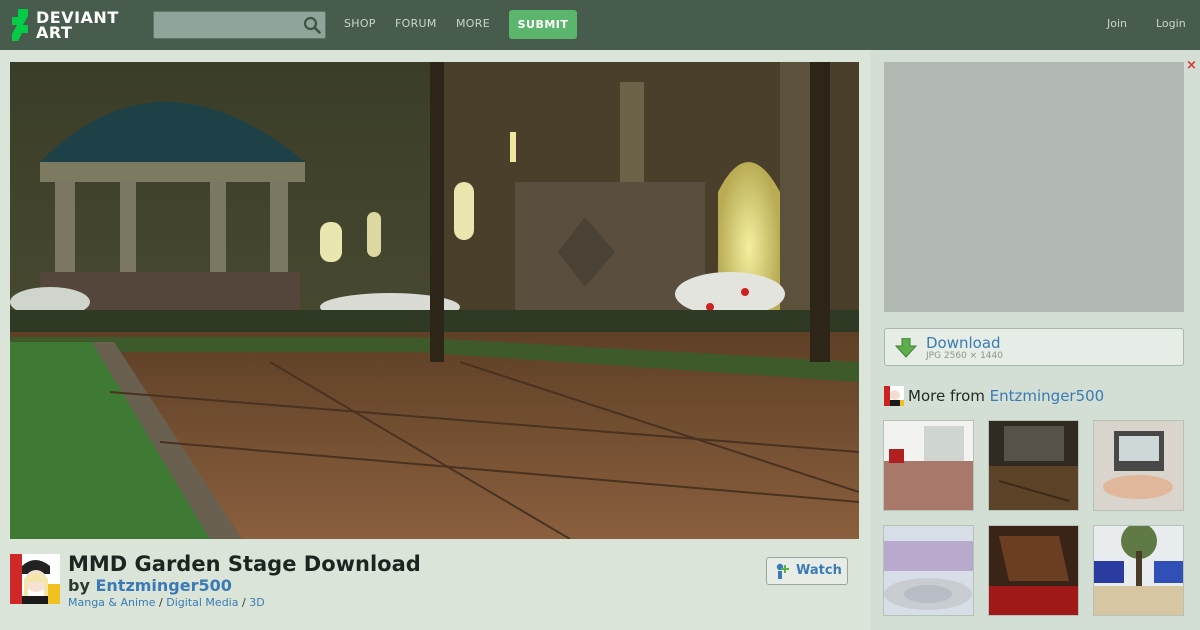 The height and width of the screenshot is (630, 1200). I want to click on byline: by Entzminger500, so click(150, 585).